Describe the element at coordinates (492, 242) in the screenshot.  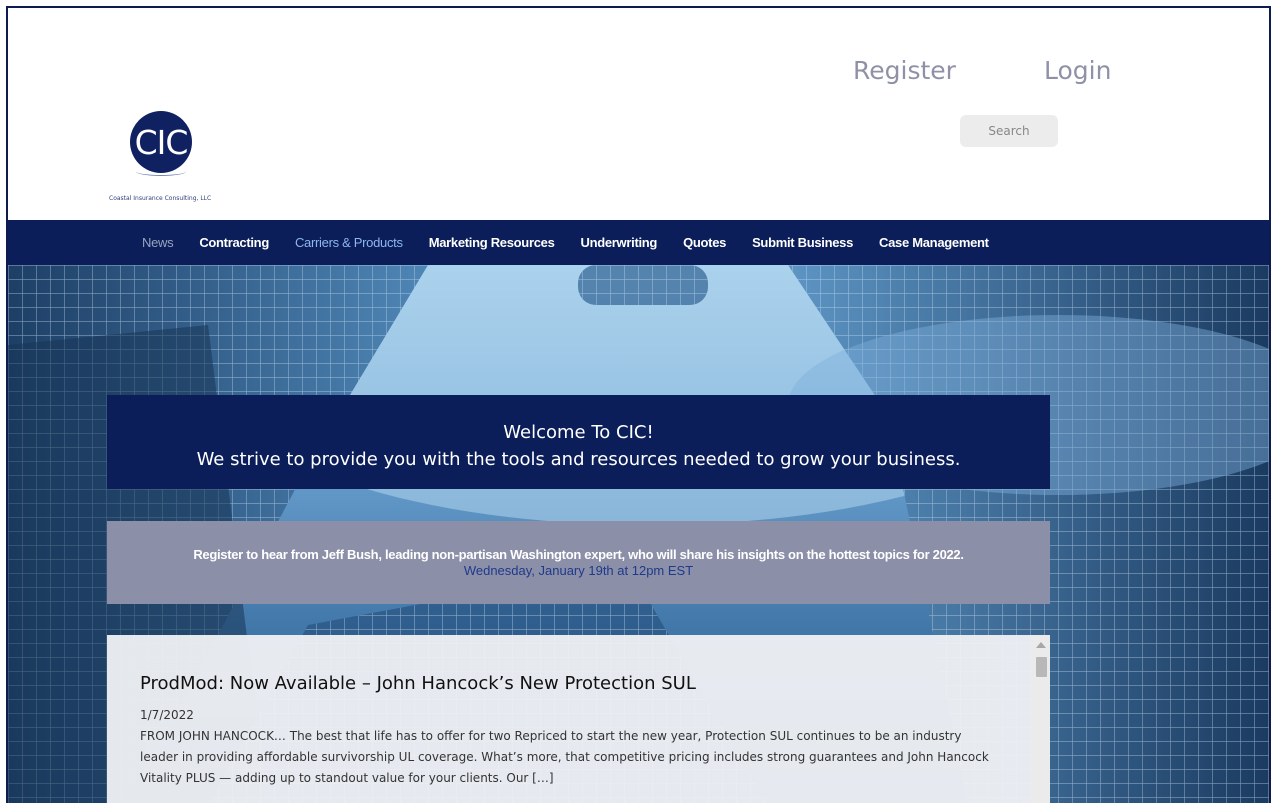
I see `nav-item-marketing-resources: Marketing Resources` at that location.